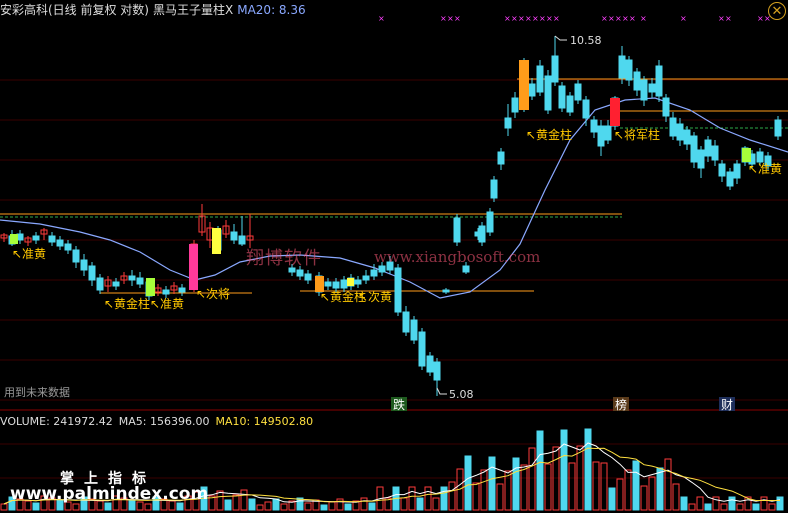 This screenshot has width=788, height=513. I want to click on volume-value: VOLUME: 241972.42, so click(56, 421).